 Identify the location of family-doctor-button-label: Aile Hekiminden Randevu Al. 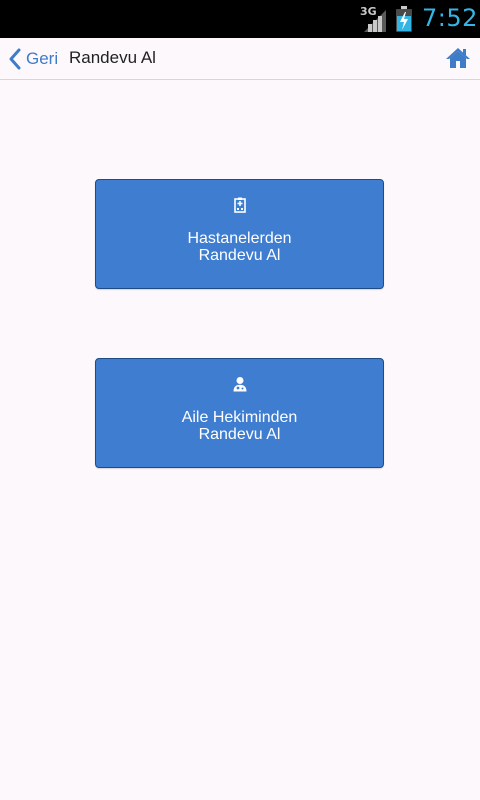
(239, 426).